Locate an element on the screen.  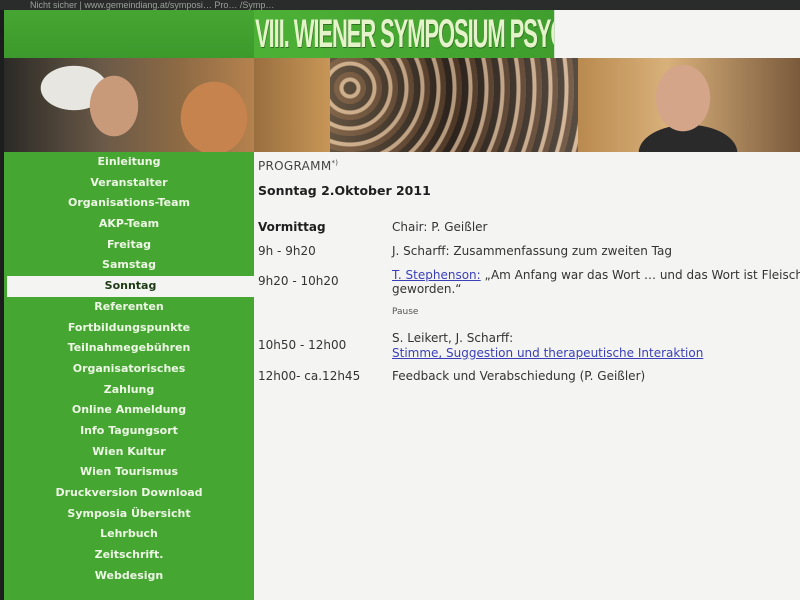
sidebar-item-zahlung: Zahlung is located at coordinates (129, 390).